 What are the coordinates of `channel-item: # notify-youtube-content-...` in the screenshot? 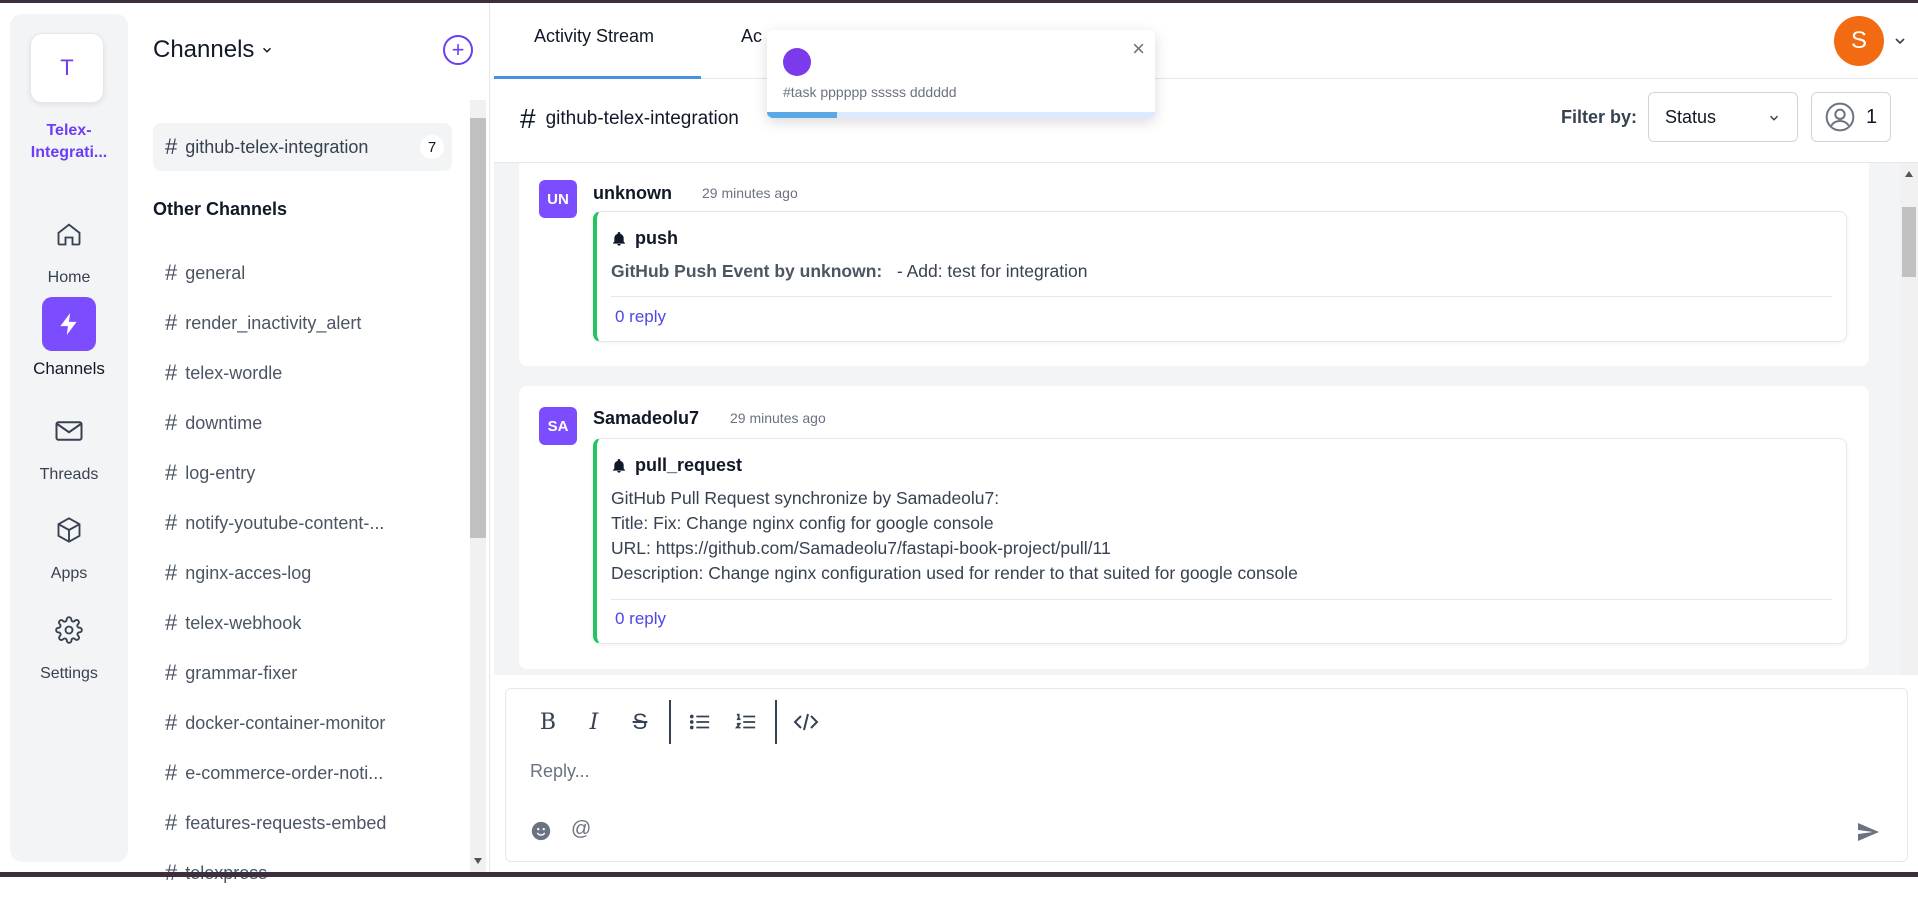 It's located at (275, 523).